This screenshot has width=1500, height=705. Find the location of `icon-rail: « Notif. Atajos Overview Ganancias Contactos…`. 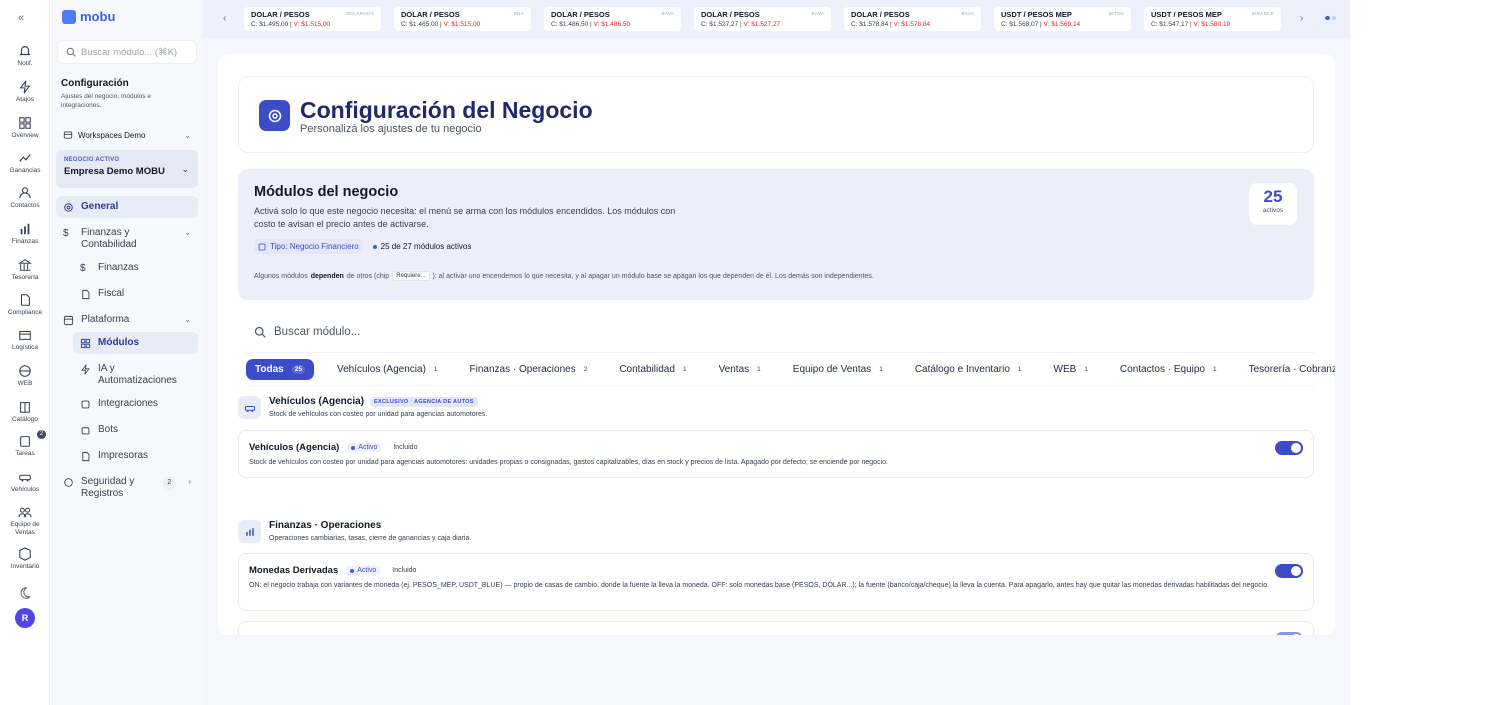

icon-rail: « Notif. Atajos Overview Ganancias Contactos… is located at coordinates (25, 352).